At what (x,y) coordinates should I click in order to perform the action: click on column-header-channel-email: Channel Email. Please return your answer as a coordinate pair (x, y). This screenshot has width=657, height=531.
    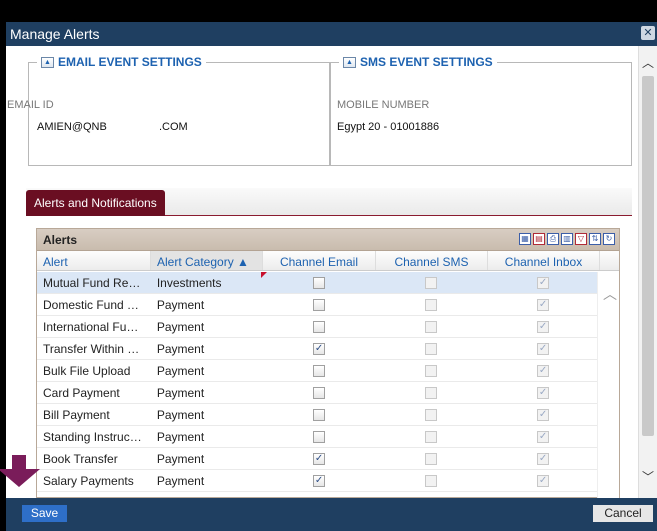
    Looking at the image, I should click on (319, 260).